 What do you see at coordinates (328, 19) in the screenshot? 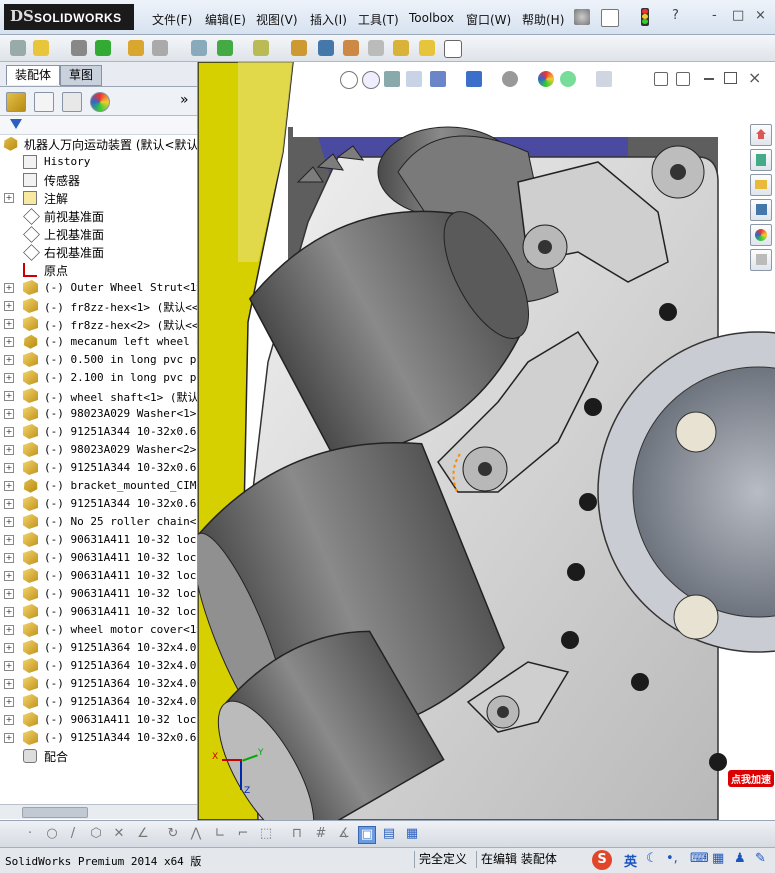
I see `menu-insert: 插入(I)` at bounding box center [328, 19].